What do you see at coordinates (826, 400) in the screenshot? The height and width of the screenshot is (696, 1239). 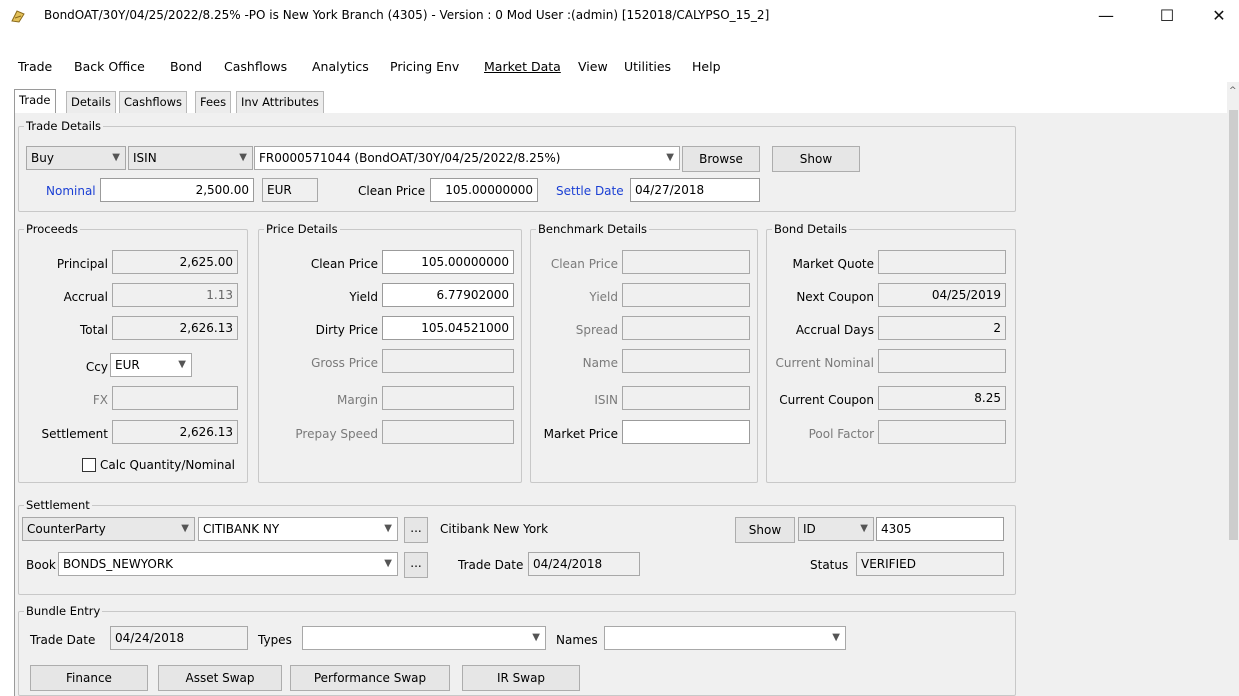 I see `current-coupon-label: Current Coupon` at bounding box center [826, 400].